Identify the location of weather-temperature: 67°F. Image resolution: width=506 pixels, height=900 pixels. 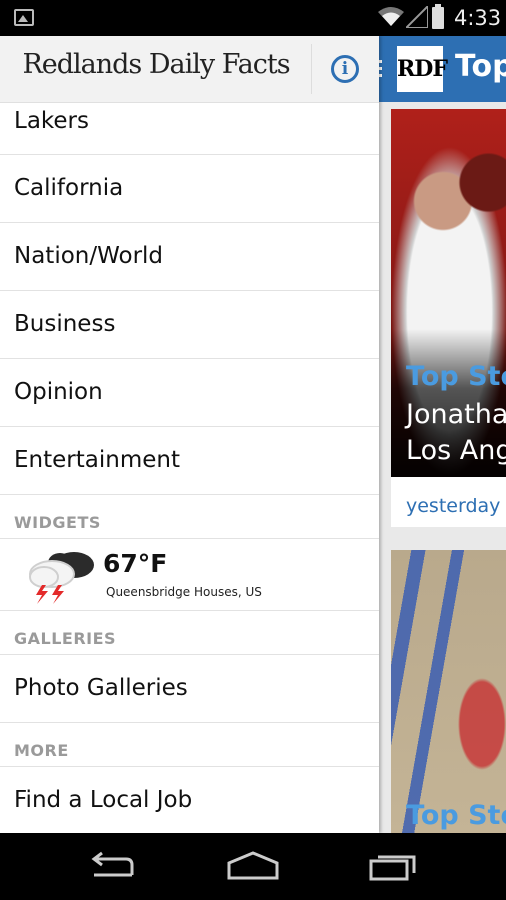
(135, 563).